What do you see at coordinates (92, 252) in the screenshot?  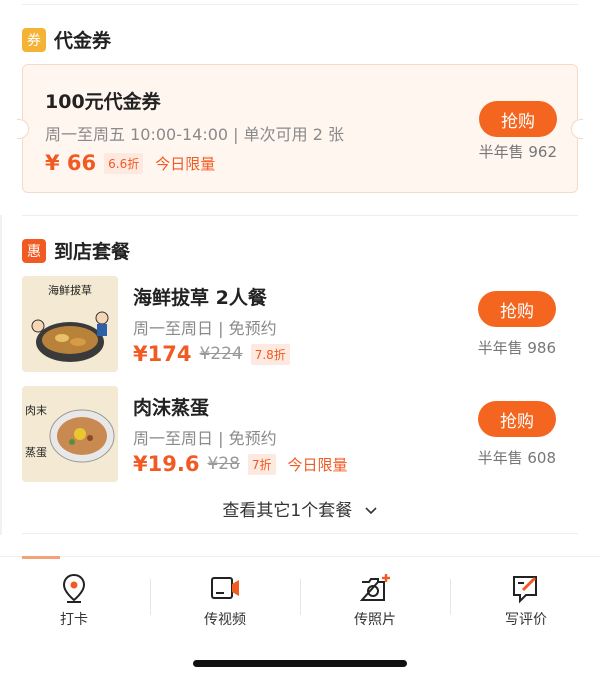 I see `package-section-title: 到店套餐` at bounding box center [92, 252].